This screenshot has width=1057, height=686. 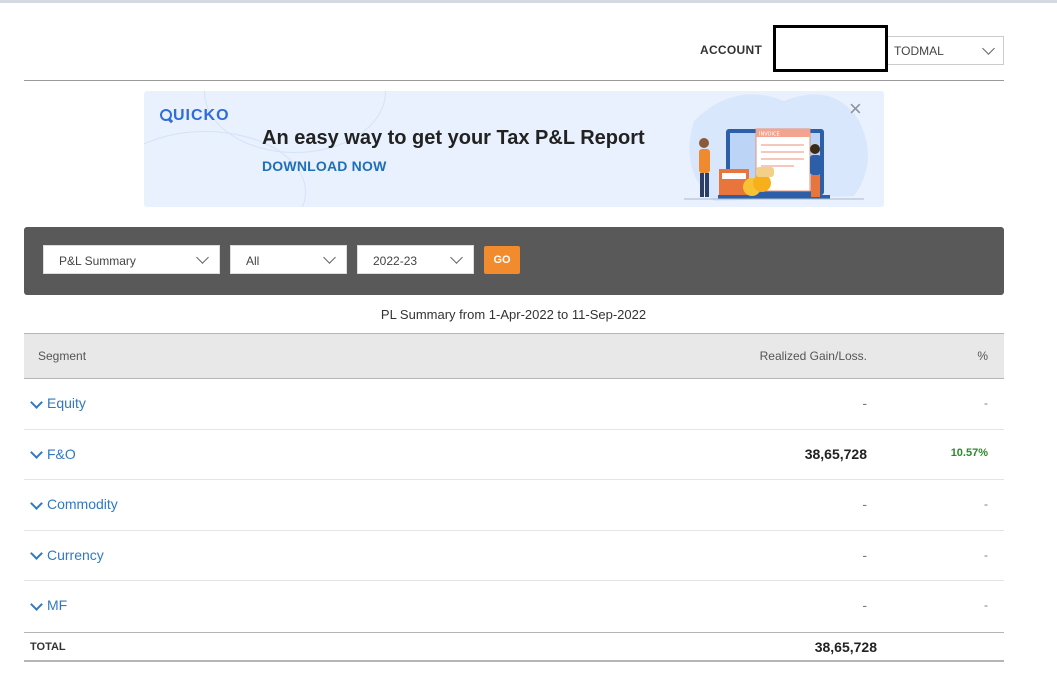 What do you see at coordinates (453, 138) in the screenshot?
I see `banner-title: An easy way to get your Tax P&L Report` at bounding box center [453, 138].